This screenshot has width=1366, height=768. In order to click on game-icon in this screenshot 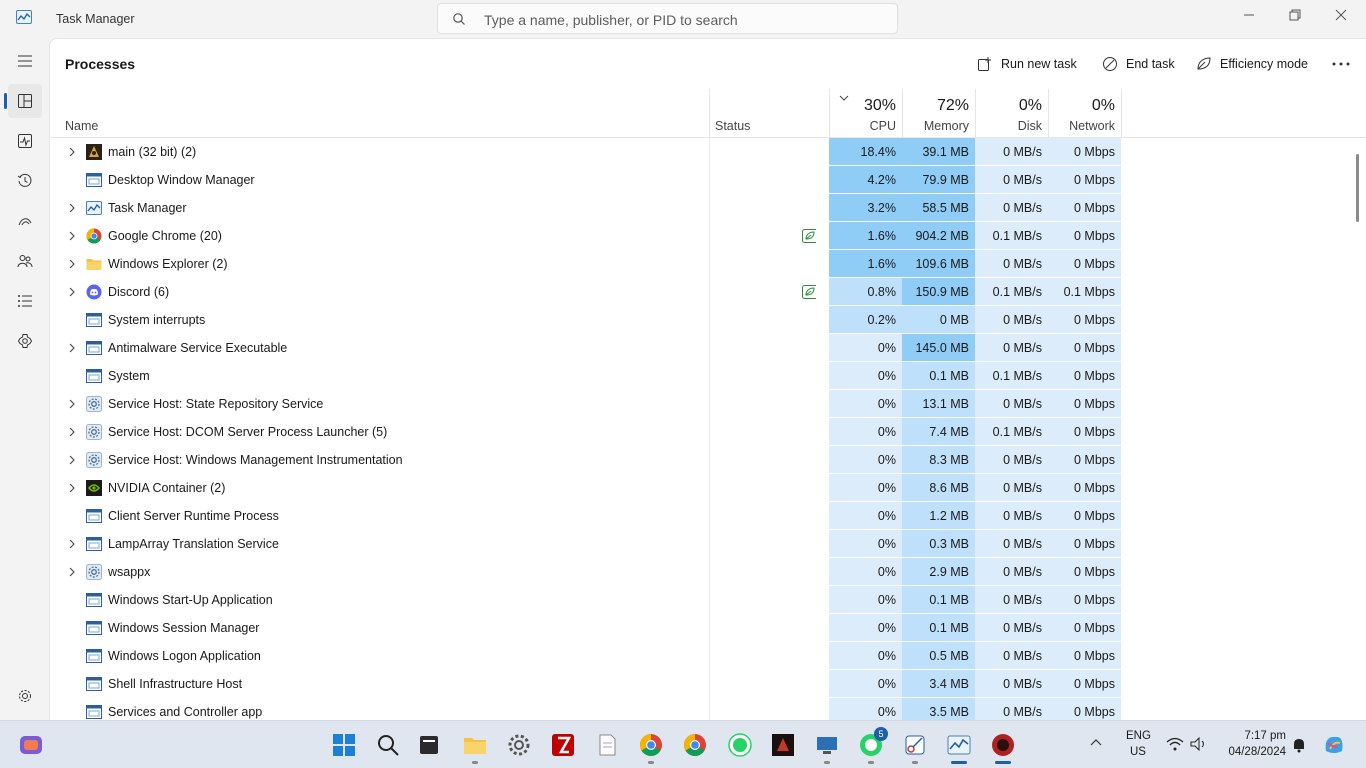, I will do `click(783, 745)`.